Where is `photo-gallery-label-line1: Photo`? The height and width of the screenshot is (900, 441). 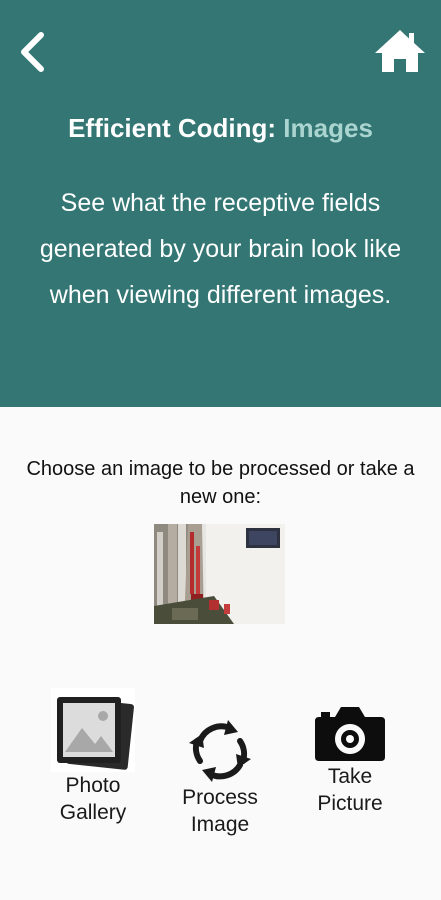
photo-gallery-label-line1: Photo is located at coordinates (93, 785).